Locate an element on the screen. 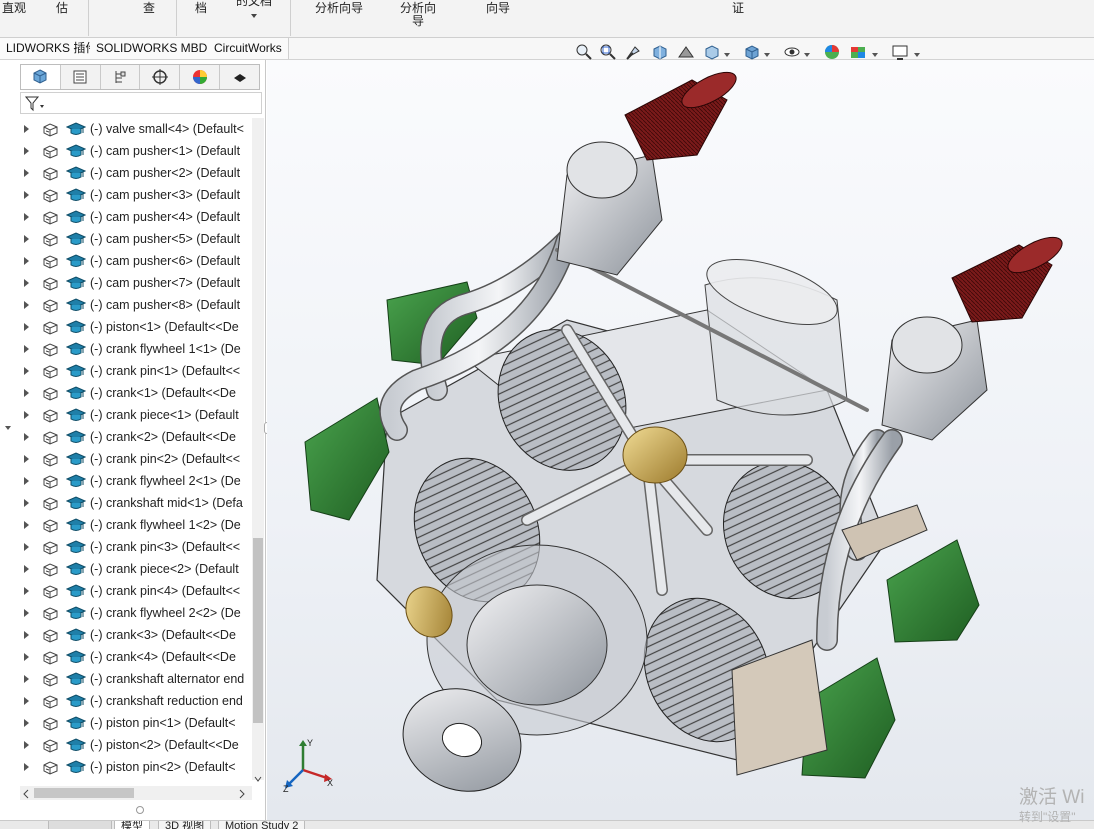 The image size is (1094, 829). tab-dimxpert-manager is located at coordinates (160, 77).